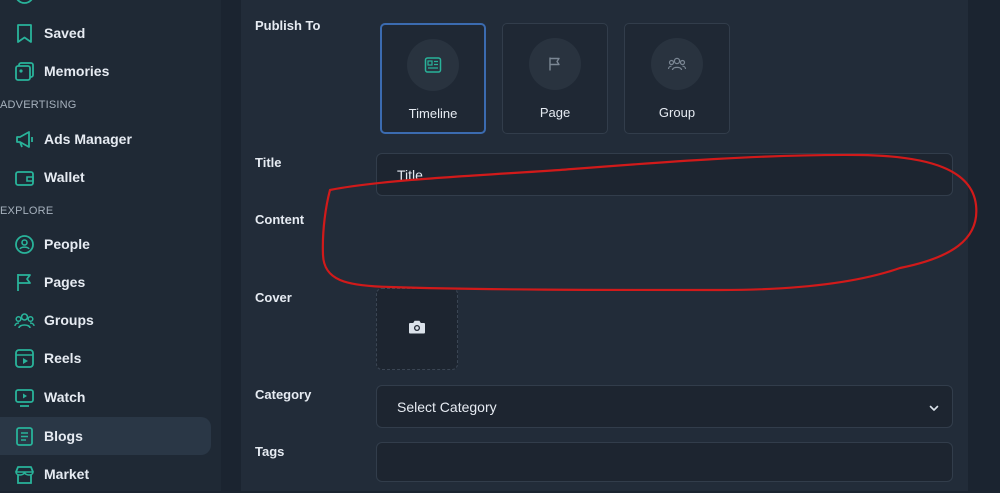 The height and width of the screenshot is (493, 1000). What do you see at coordinates (38, 105) in the screenshot?
I see `section-title-advertising: ADVERTISING` at bounding box center [38, 105].